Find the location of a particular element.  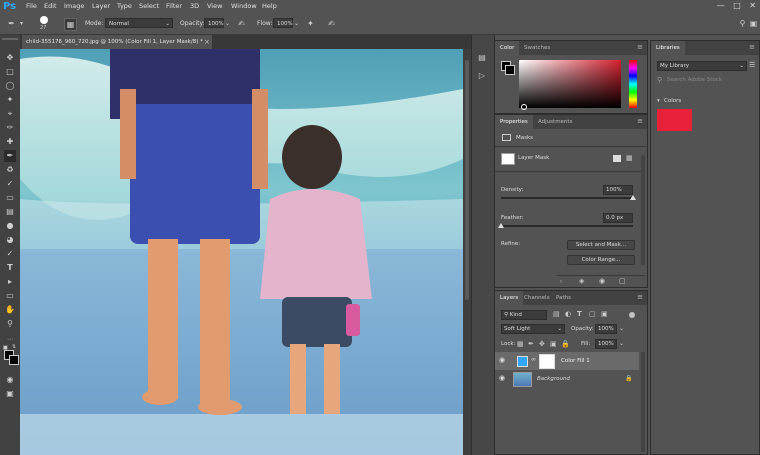

stock-search-placeholder: Search Adobe Stock is located at coordinates (694, 80).